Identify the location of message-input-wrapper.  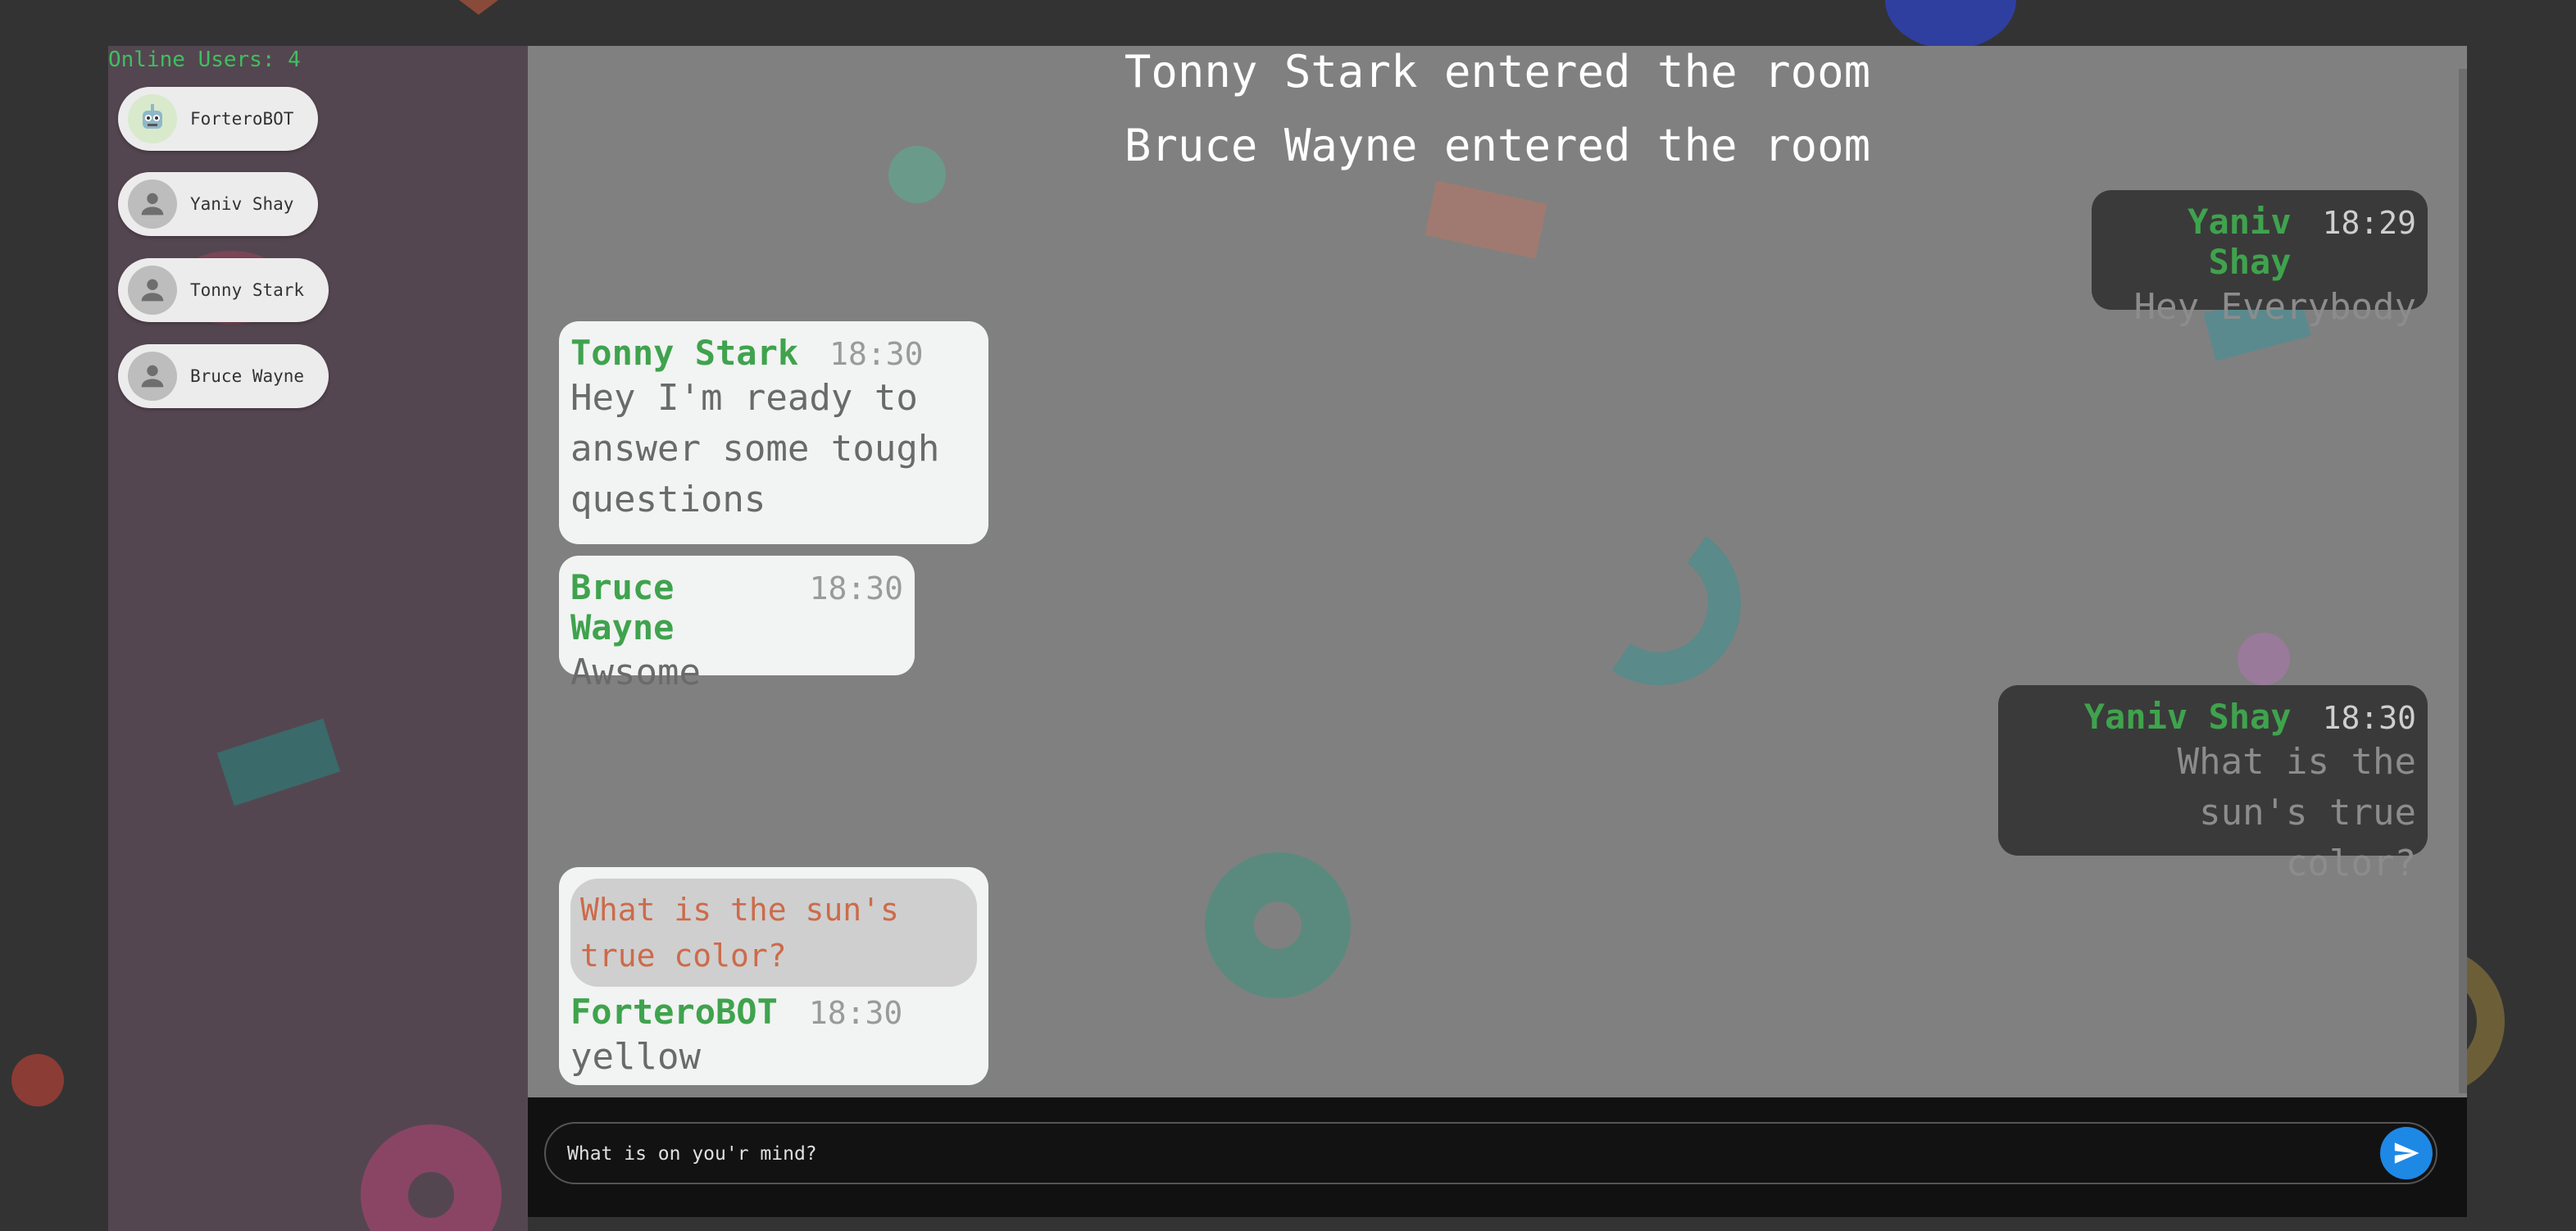
(1490, 1153).